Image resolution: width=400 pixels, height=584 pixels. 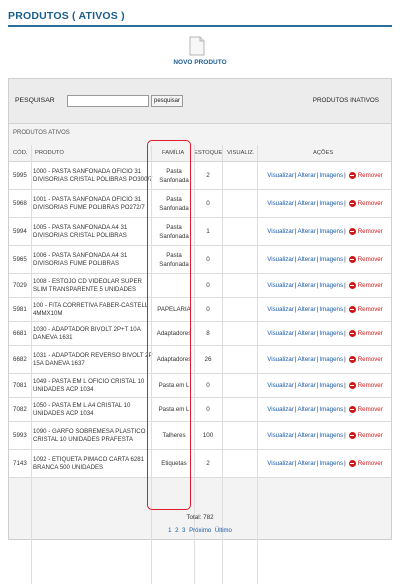 I want to click on search-button: pesquisar, so click(x=167, y=101).